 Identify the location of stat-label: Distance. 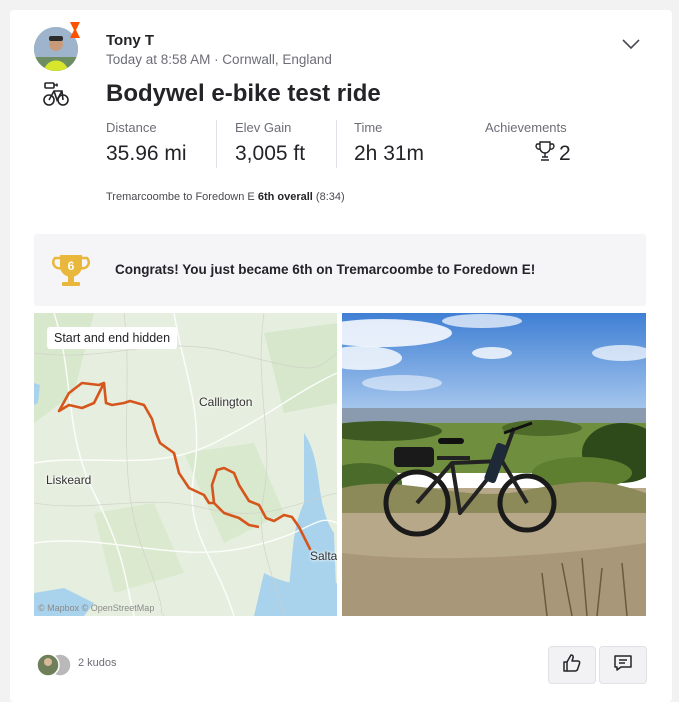
(131, 127).